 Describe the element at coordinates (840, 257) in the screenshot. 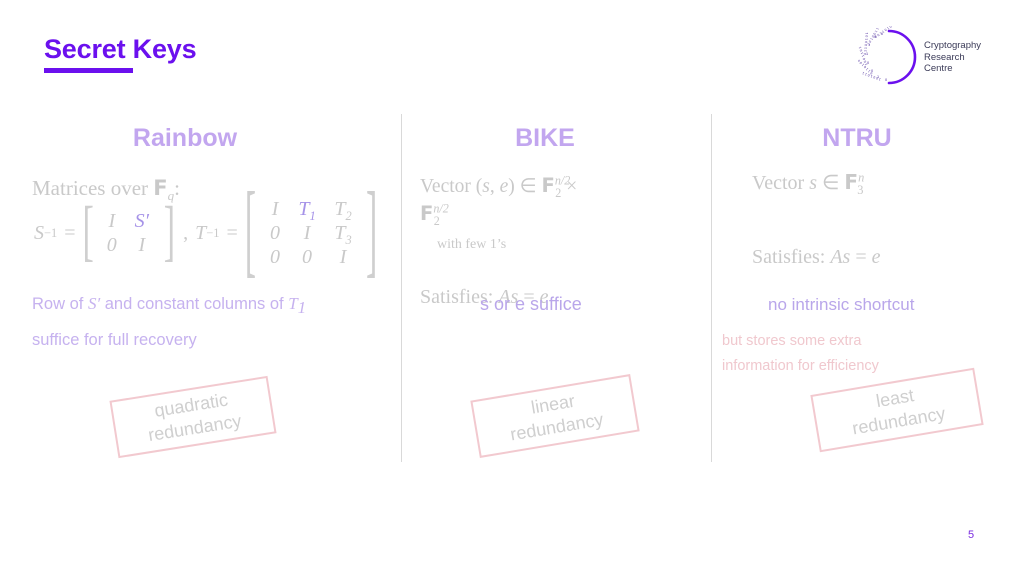

I see `ntru-satisfies-as: As` at that location.